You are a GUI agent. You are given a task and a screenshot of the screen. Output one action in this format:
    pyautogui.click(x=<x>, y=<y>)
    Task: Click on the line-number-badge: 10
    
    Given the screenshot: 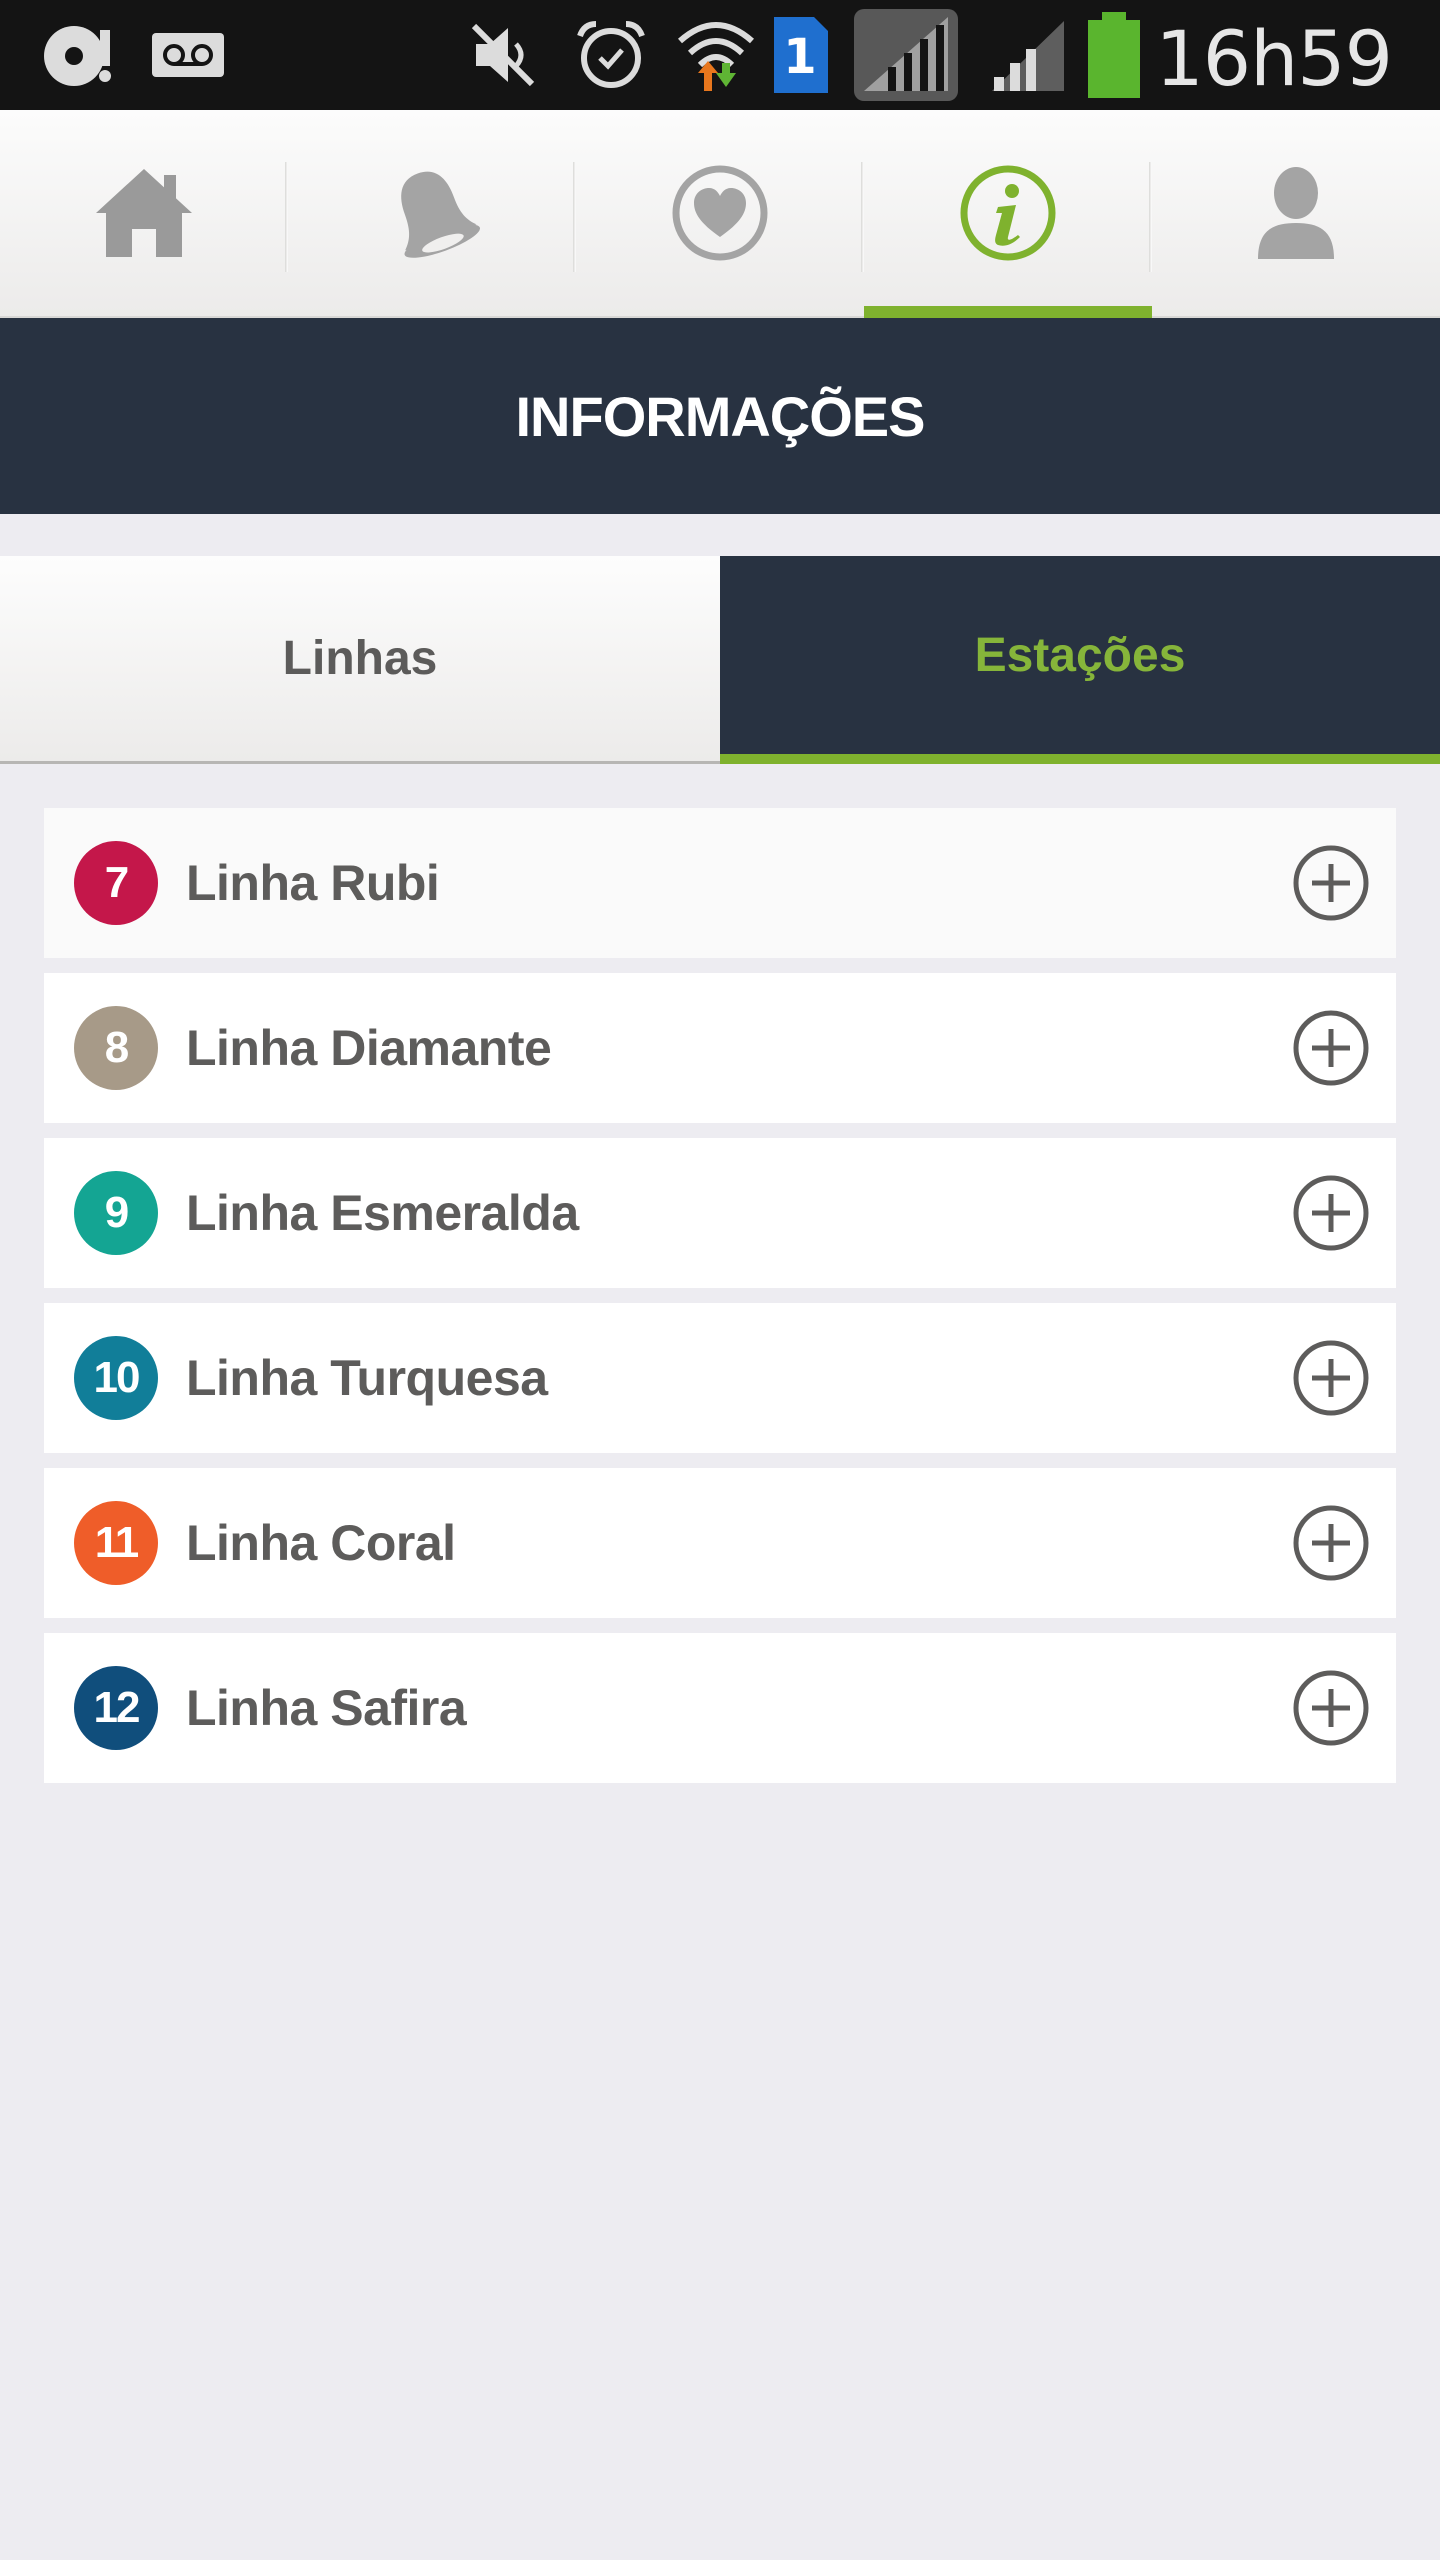 What is the action you would take?
    pyautogui.click(x=116, y=1378)
    